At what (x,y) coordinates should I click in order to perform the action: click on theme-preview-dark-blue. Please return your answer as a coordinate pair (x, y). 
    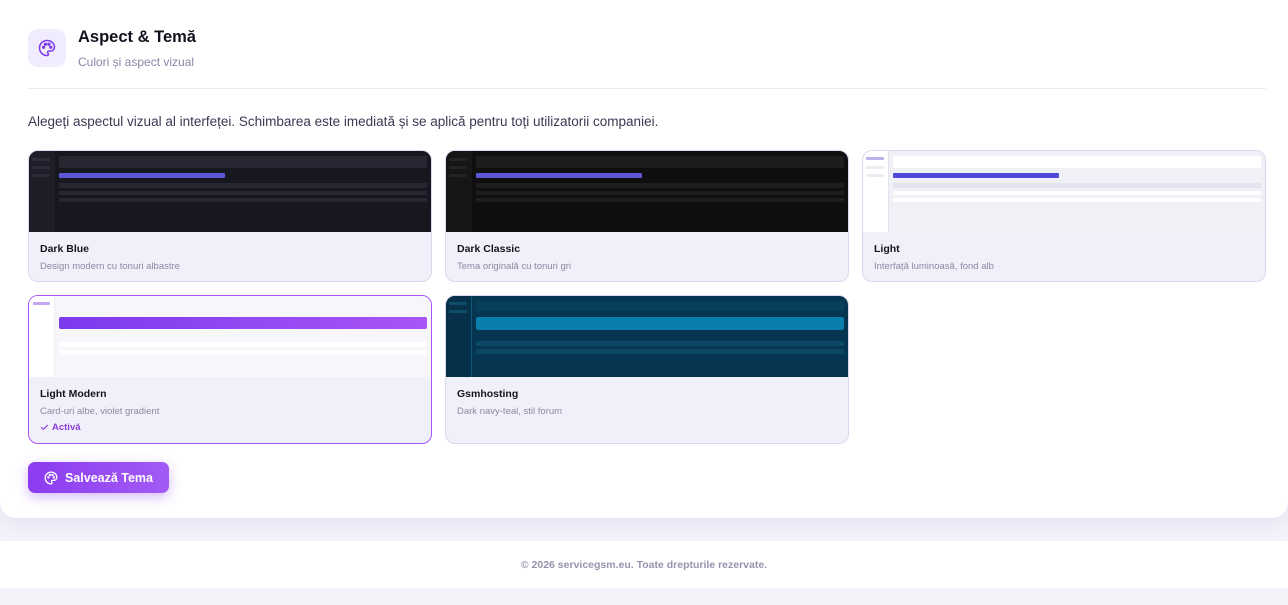
    Looking at the image, I should click on (230, 191).